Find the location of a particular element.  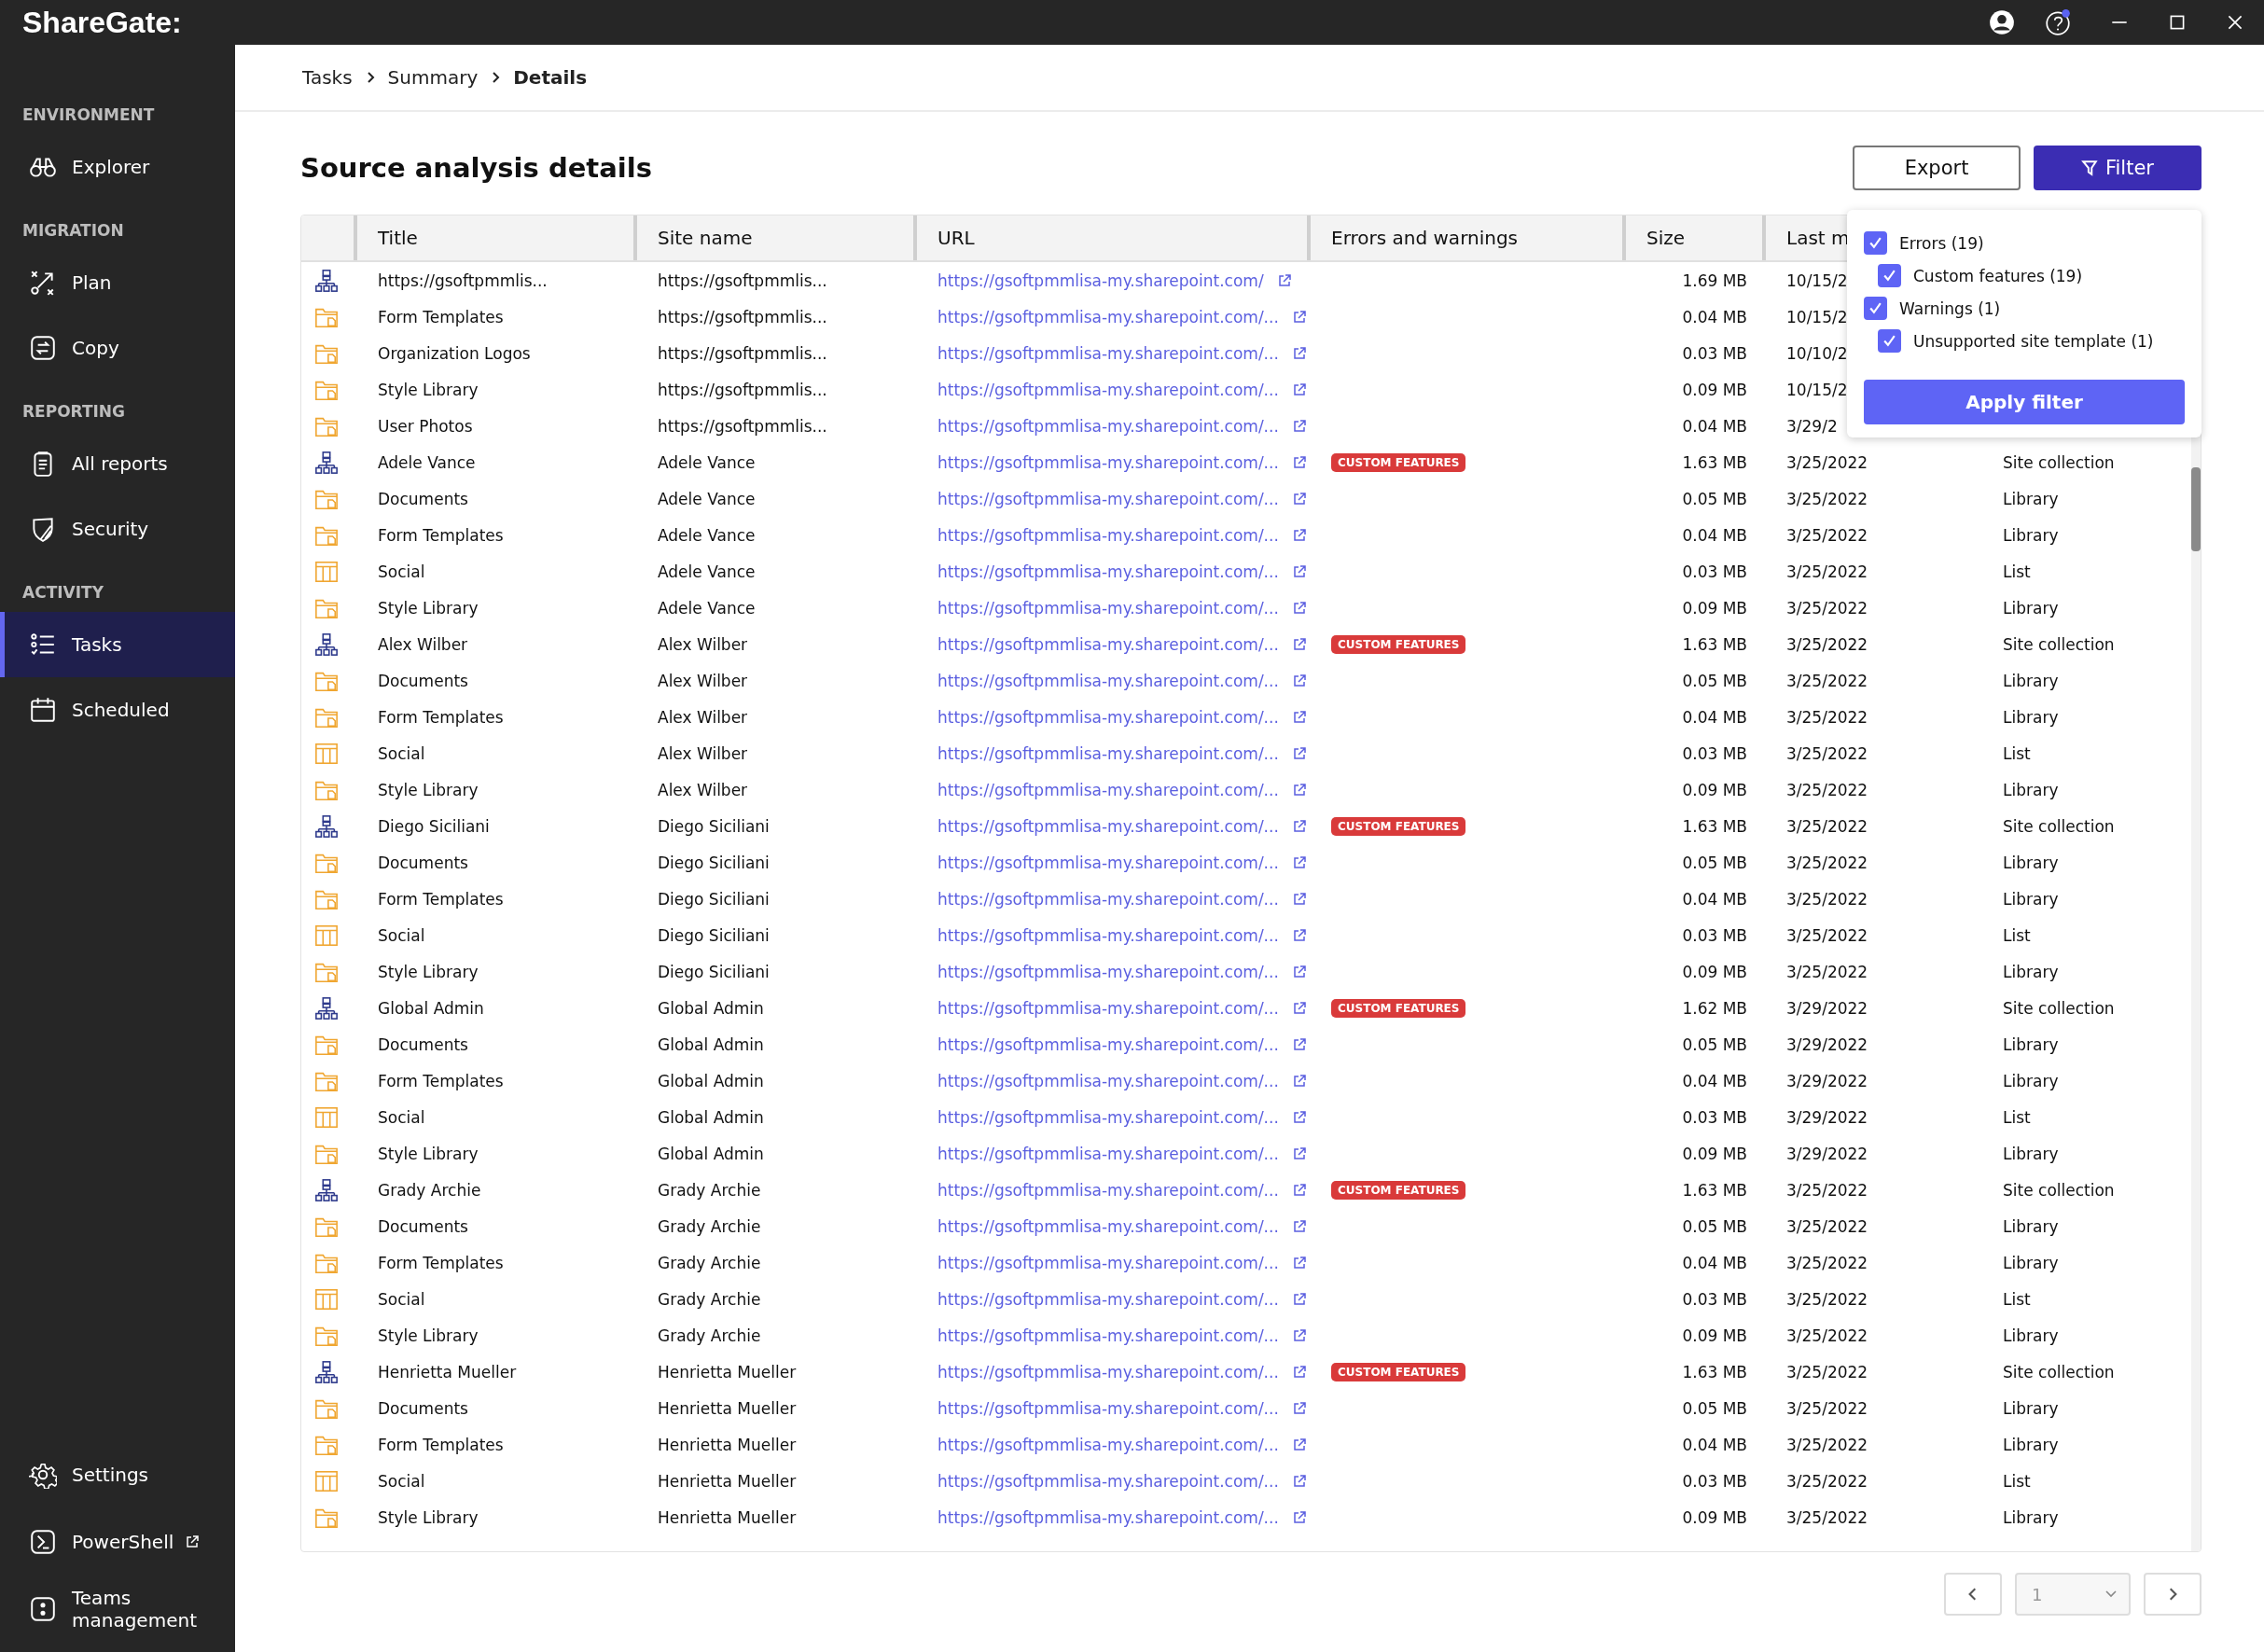

page-select: 1 is located at coordinates (2073, 1595).